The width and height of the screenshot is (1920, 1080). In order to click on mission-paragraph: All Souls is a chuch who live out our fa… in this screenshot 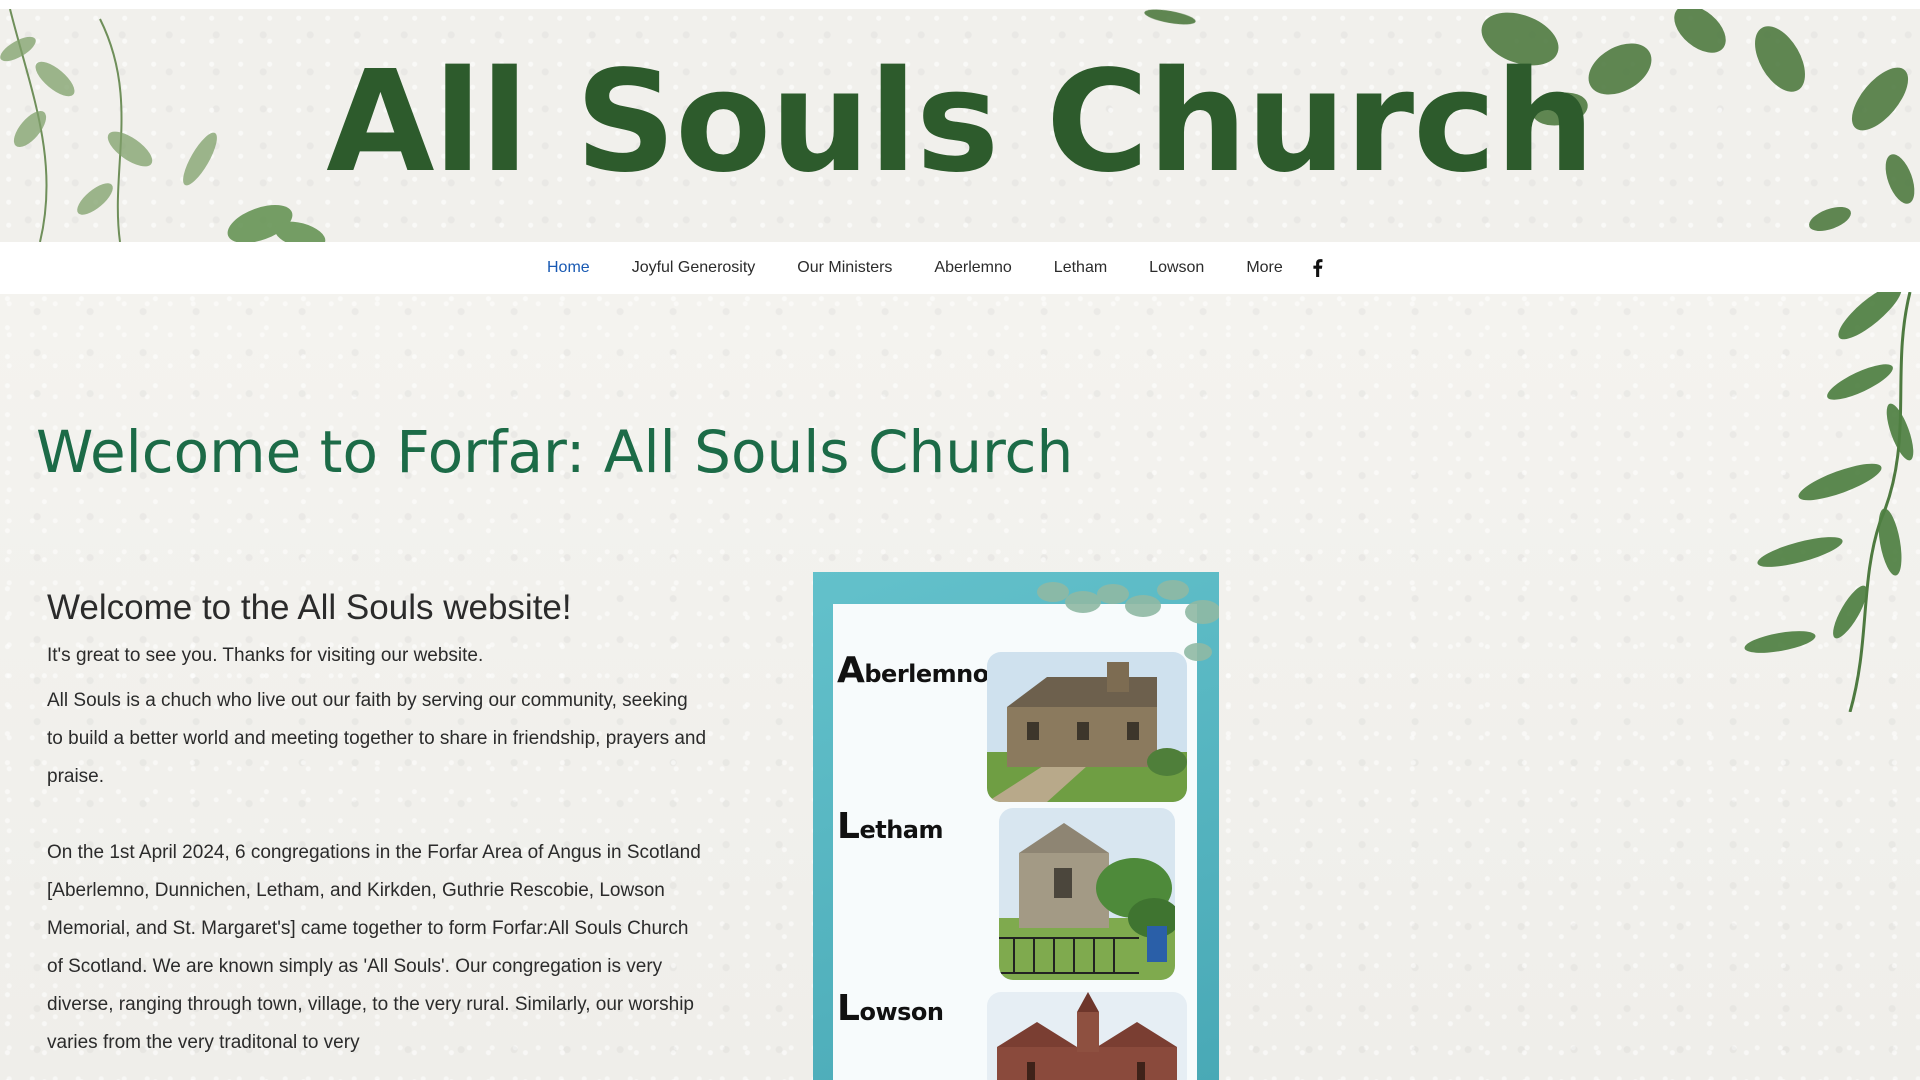, I will do `click(377, 738)`.